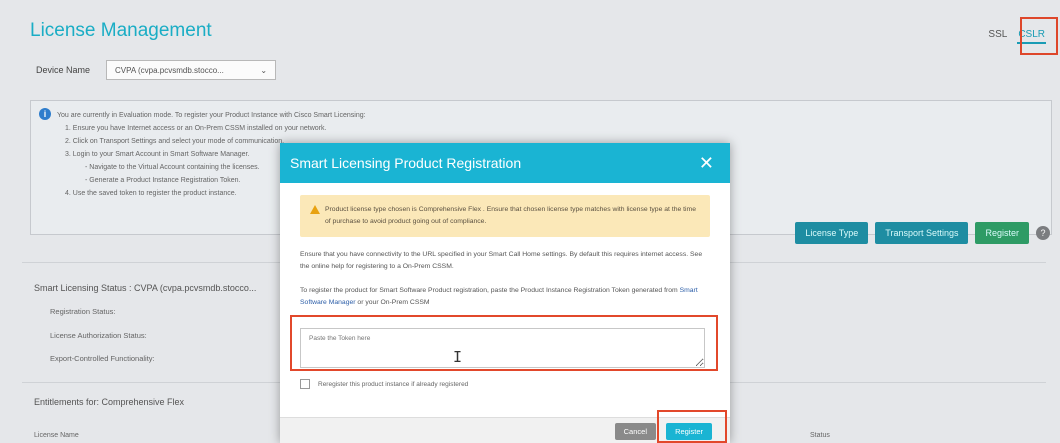 The width and height of the screenshot is (1060, 443). Describe the element at coordinates (635, 431) in the screenshot. I see `cancel-button: Cancel` at that location.